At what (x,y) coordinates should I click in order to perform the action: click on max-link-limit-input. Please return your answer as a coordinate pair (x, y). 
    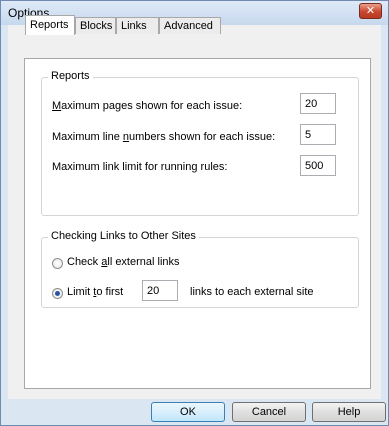
    Looking at the image, I should click on (318, 165).